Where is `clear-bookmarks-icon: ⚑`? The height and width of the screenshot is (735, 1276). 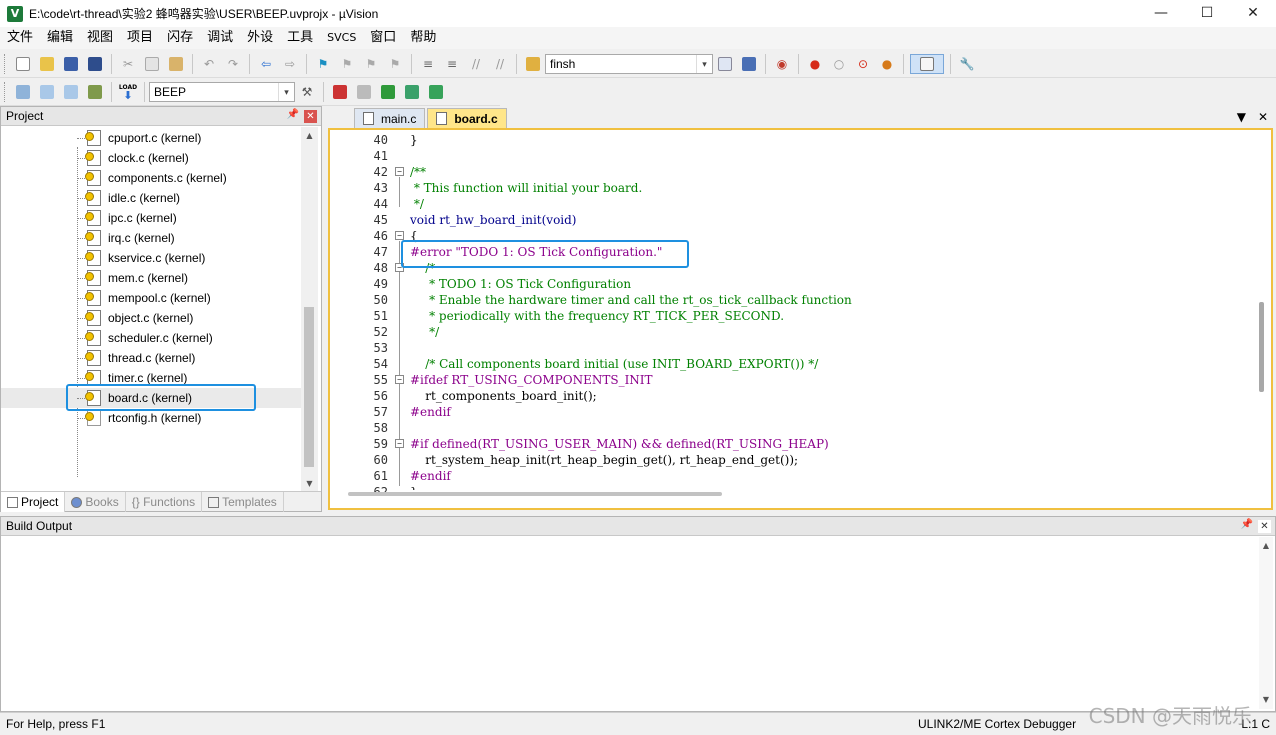 clear-bookmarks-icon: ⚑ is located at coordinates (395, 64).